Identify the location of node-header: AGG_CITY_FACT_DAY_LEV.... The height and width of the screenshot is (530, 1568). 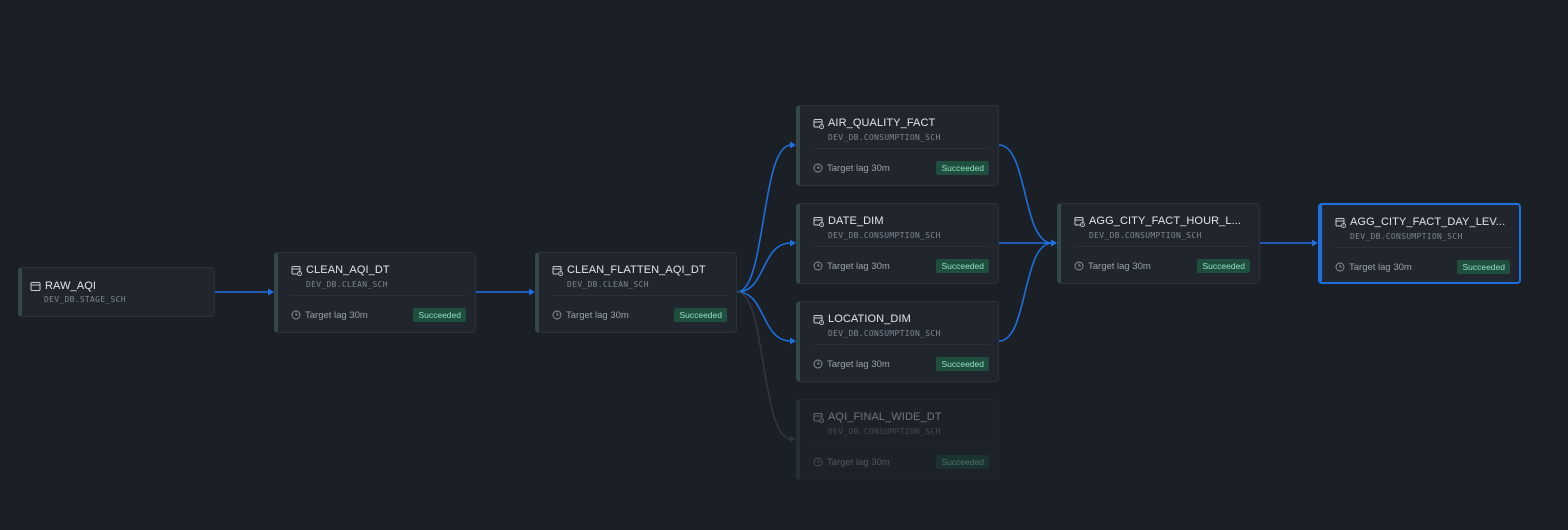
(1420, 222).